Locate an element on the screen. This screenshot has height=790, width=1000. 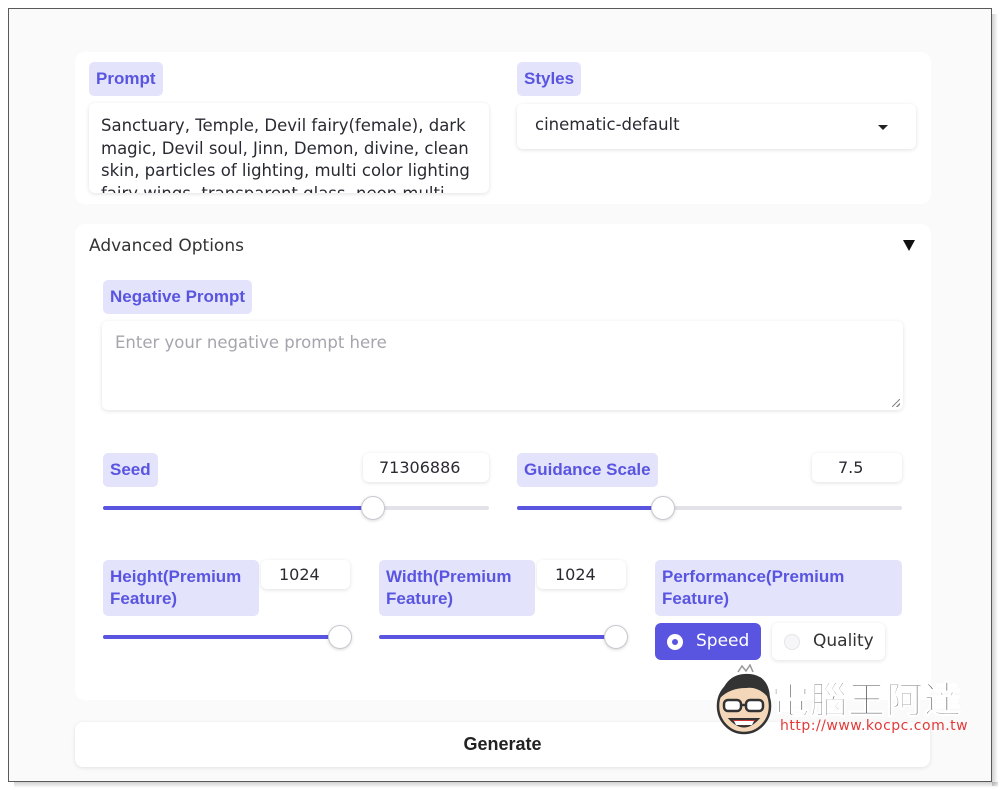
height-slider is located at coordinates (227, 637).